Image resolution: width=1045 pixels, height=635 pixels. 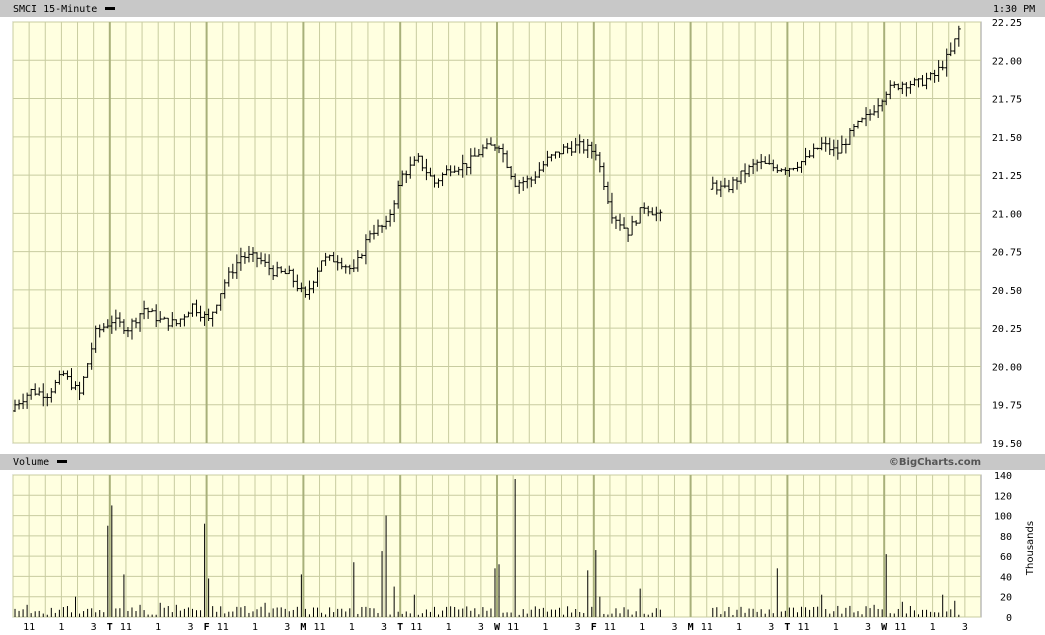 I want to click on volume-y-tick: 120, so click(x=1003, y=496).